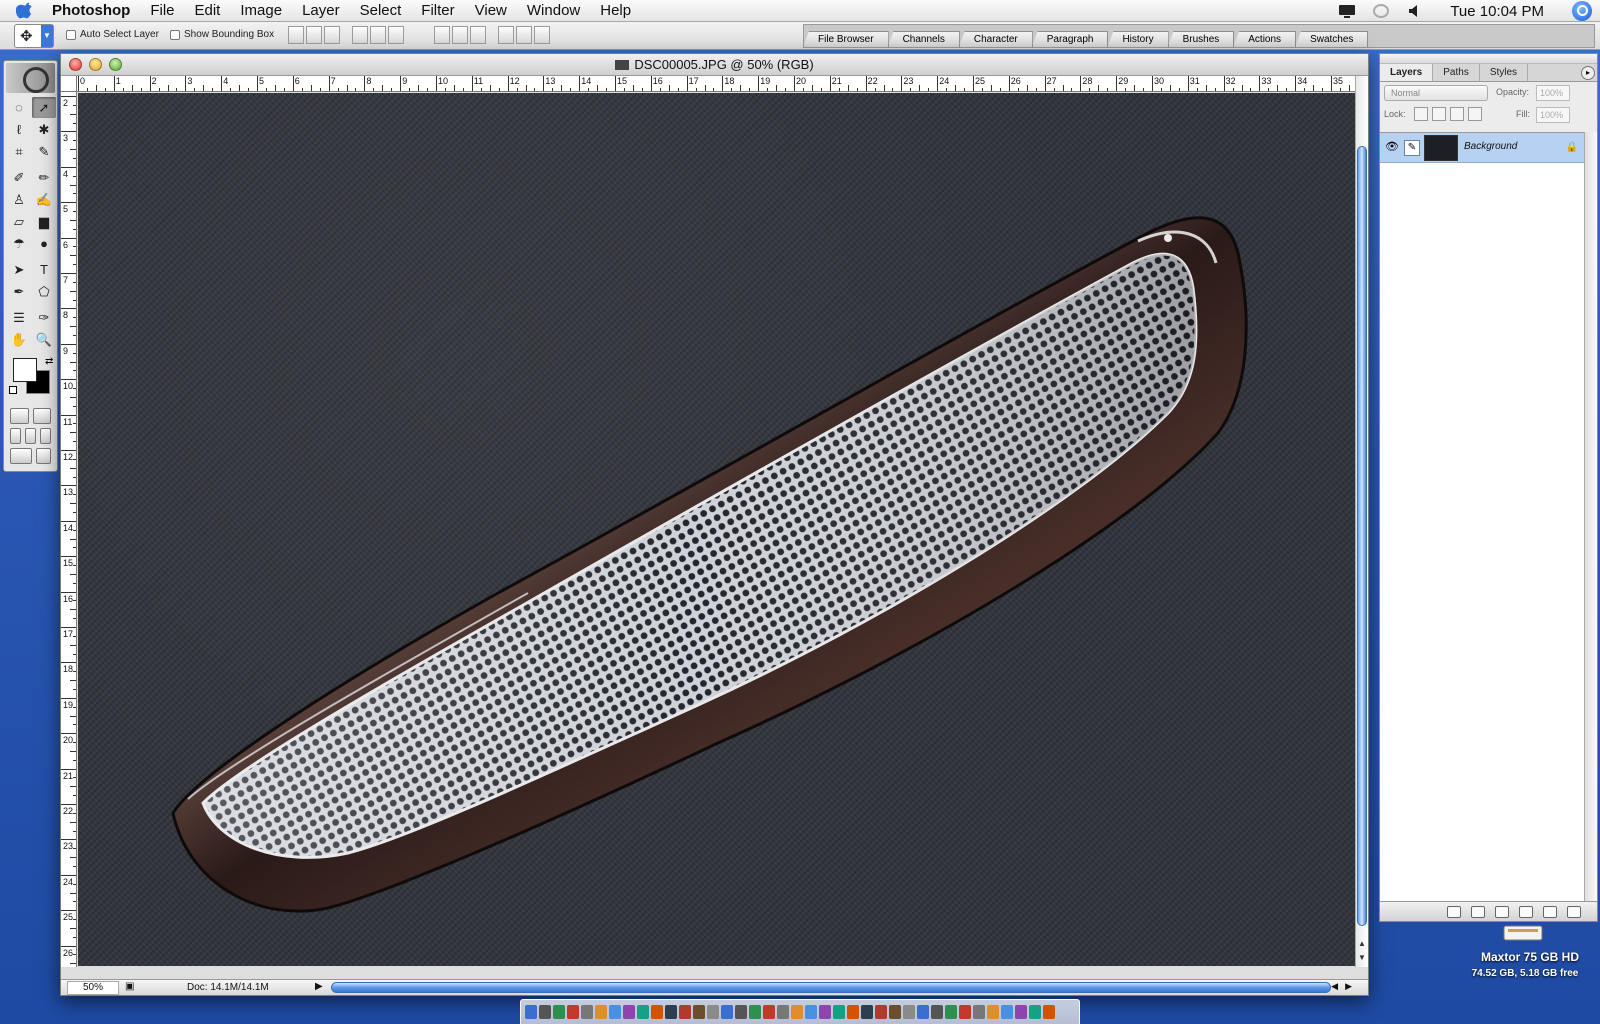 This screenshot has height=1024, width=1600. Describe the element at coordinates (1590, 517) in the screenshot. I see `layers-scrollbar` at that location.